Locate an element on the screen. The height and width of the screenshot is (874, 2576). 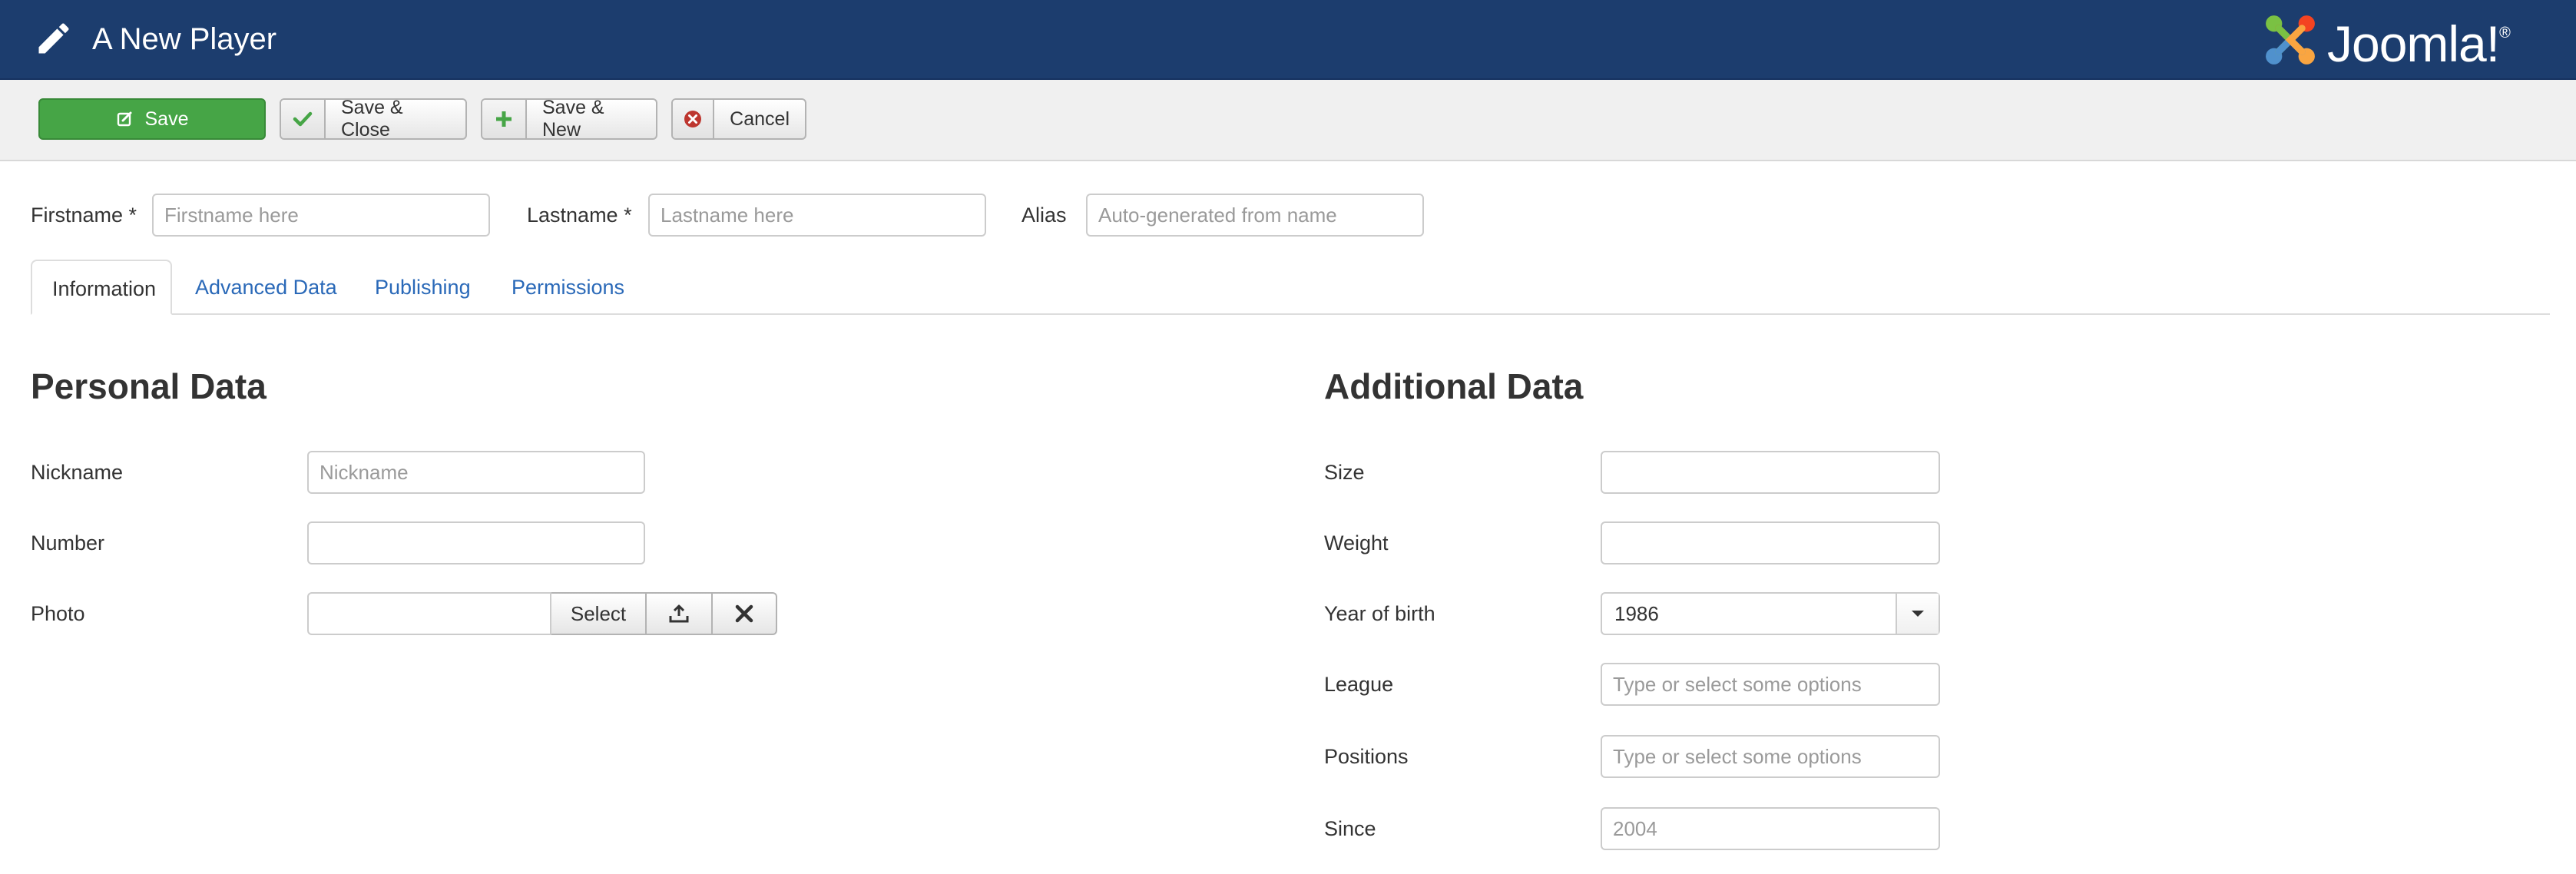
additional-data-heading: Additional Data is located at coordinates (1454, 386).